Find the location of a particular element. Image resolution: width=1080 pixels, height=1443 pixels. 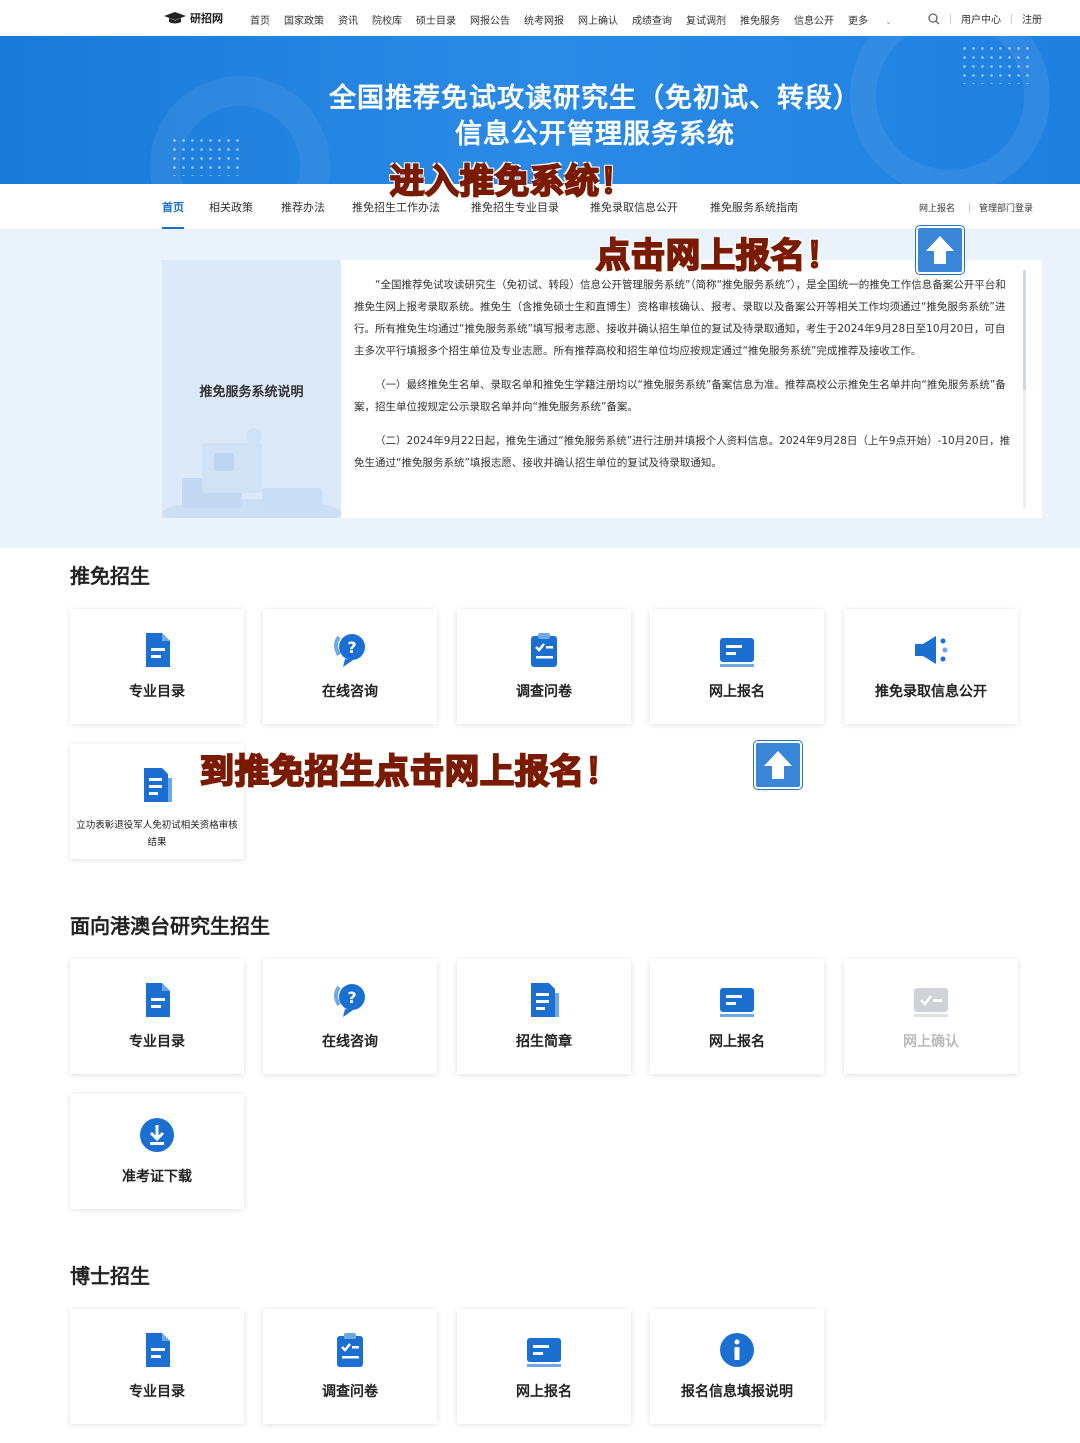

card-admission-brochure: 招生简章 is located at coordinates (544, 1016).